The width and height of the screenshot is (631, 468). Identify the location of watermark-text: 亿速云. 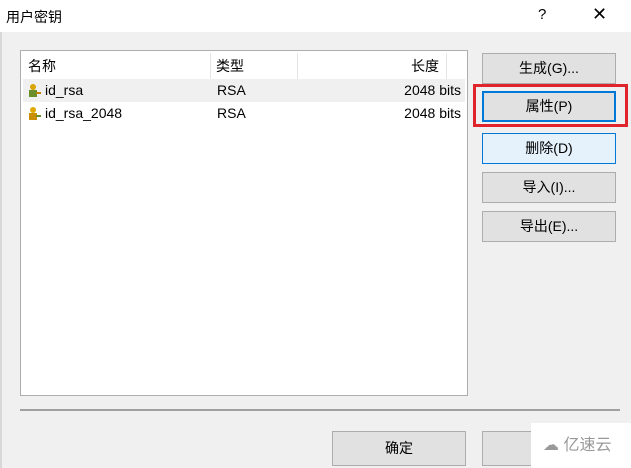
(587, 445).